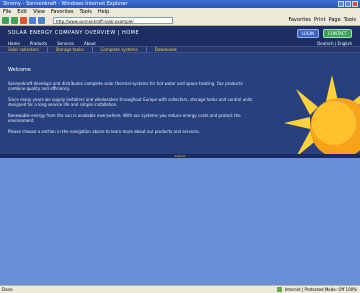  What do you see at coordinates (337, 33) in the screenshot?
I see `contact-button: CONTACT` at bounding box center [337, 33].